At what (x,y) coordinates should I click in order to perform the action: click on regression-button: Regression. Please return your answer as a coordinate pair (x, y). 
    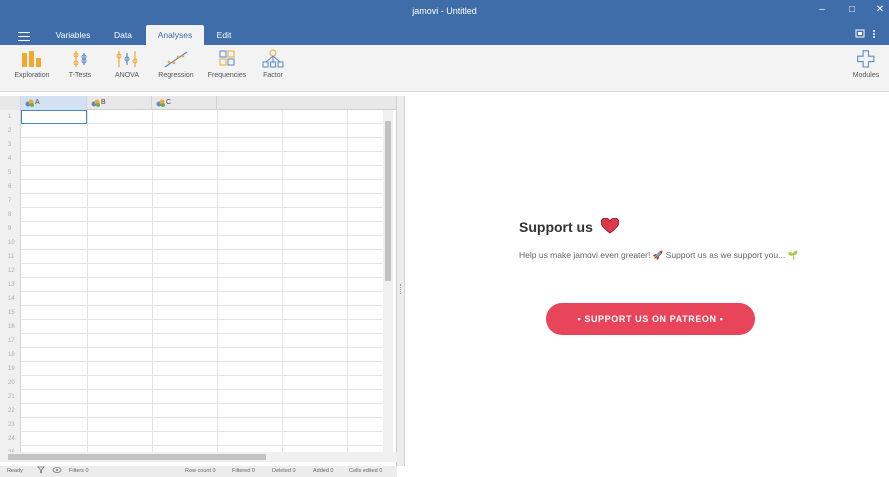
    Looking at the image, I should click on (176, 64).